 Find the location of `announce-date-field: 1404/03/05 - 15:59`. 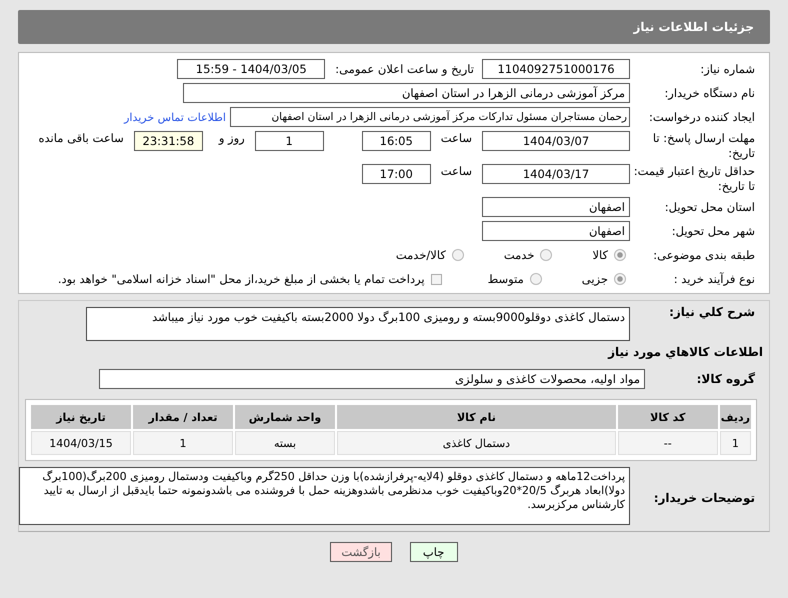

announce-date-field: 1404/03/05 - 15:59 is located at coordinates (251, 69).